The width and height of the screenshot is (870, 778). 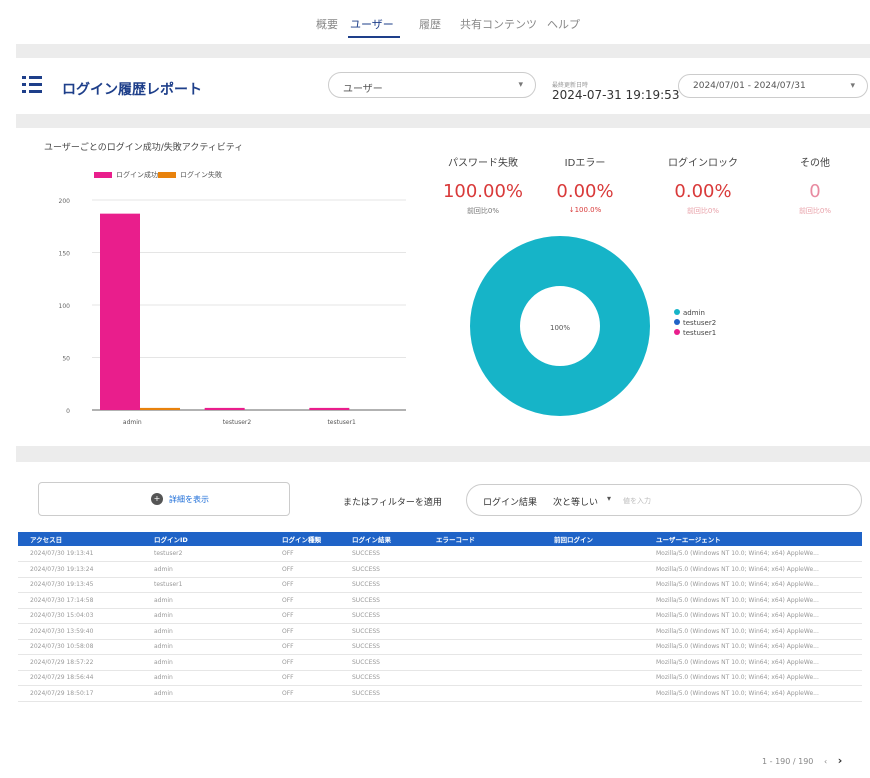 What do you see at coordinates (144, 148) in the screenshot?
I see `chart-title: ユーザーごとのログイン成功/失敗アクティビティ` at bounding box center [144, 148].